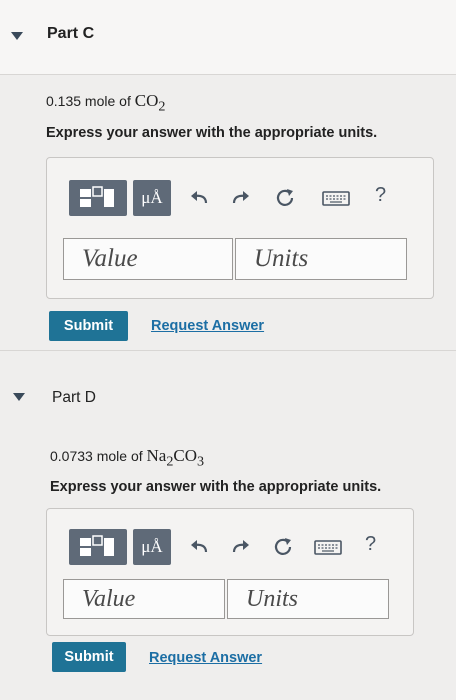 The width and height of the screenshot is (456, 700). What do you see at coordinates (205, 658) in the screenshot?
I see `part-d-request-answer-link: Request Answer` at bounding box center [205, 658].